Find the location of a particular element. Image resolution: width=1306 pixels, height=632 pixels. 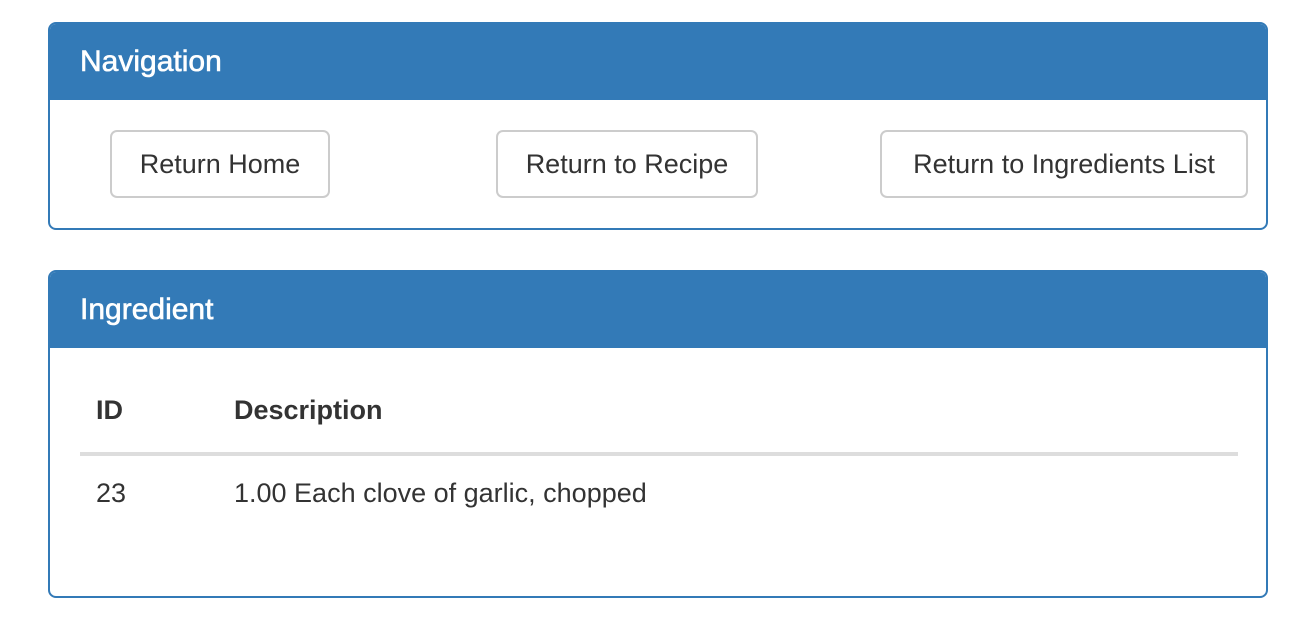

navigation-panel-title: Navigation is located at coordinates (658, 62).